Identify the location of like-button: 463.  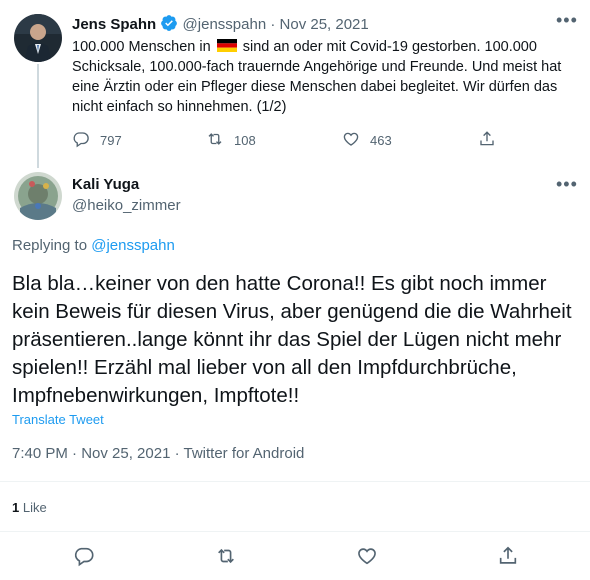
(367, 140).